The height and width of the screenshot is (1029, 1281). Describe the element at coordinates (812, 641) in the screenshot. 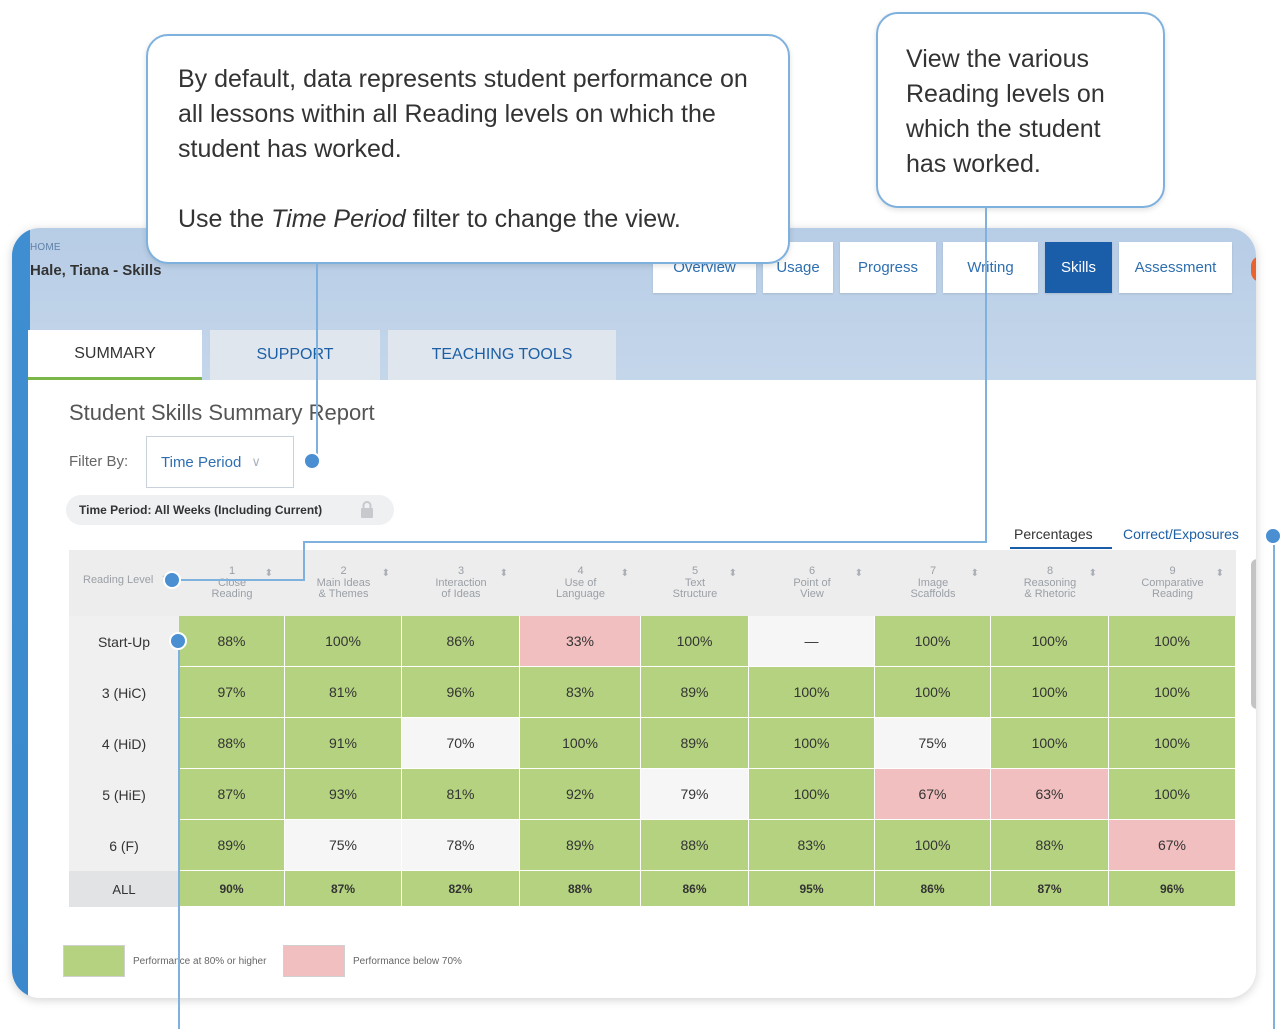

I see `table-cell: —` at that location.